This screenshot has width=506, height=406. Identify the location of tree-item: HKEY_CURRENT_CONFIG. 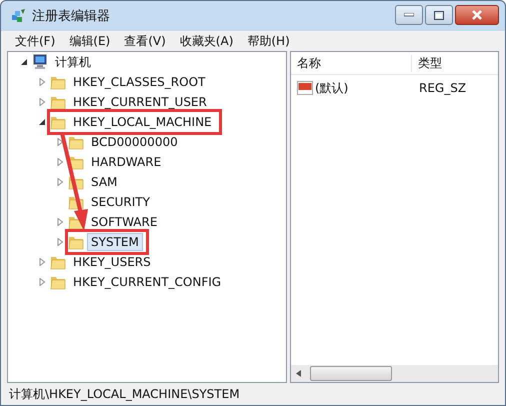
(147, 282).